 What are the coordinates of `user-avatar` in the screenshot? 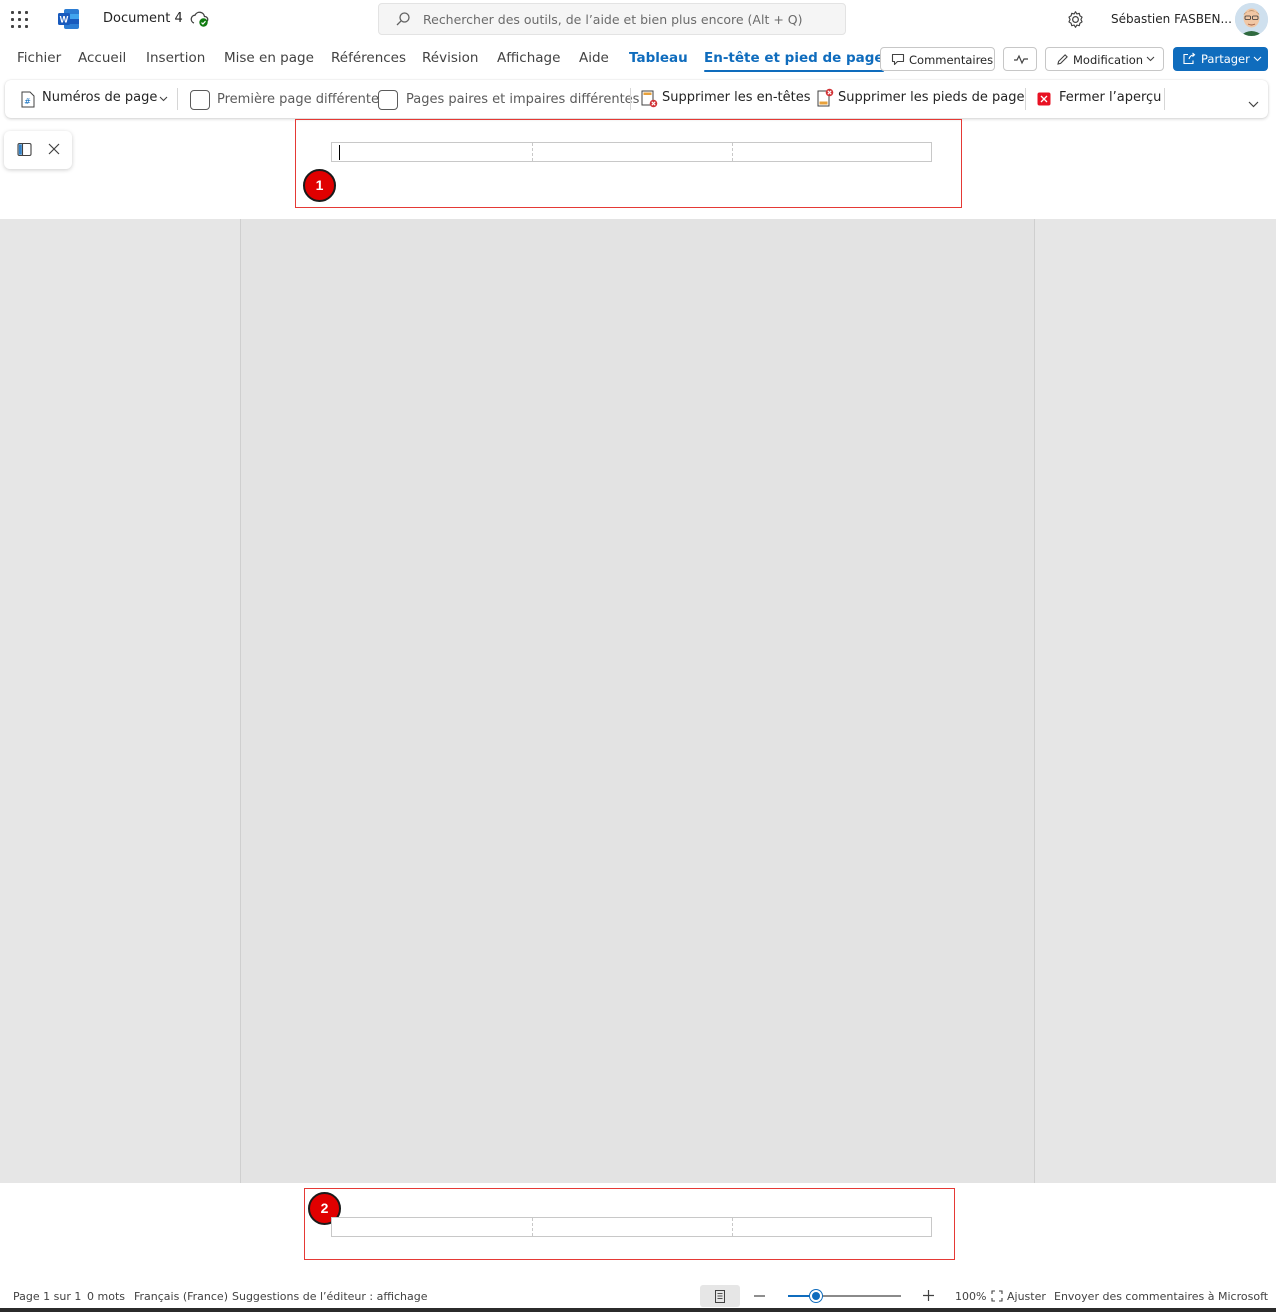 It's located at (1251, 19).